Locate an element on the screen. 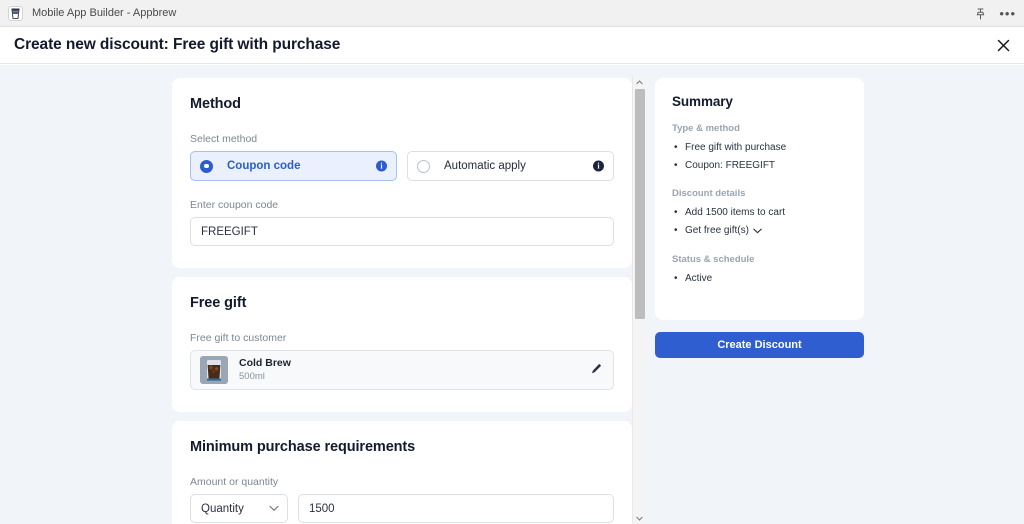  close-icon is located at coordinates (1003, 45).